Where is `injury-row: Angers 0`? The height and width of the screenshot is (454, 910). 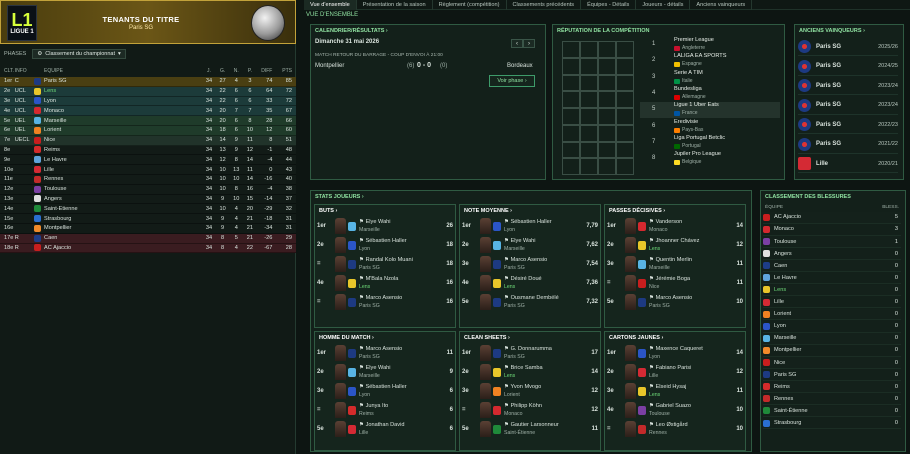
injury-row: Angers 0 is located at coordinates (832, 254).